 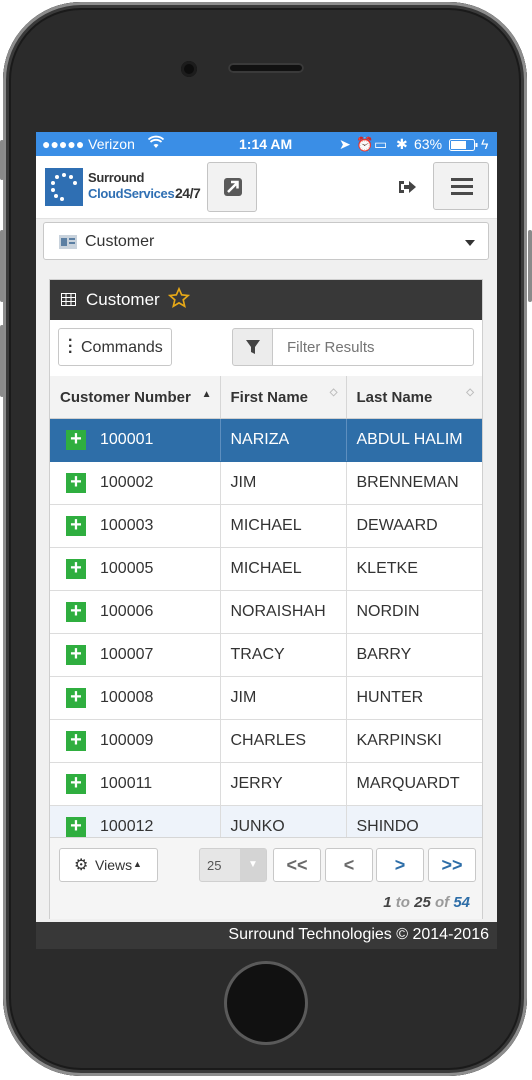 I want to click on gear-icon: ⚙, so click(x=81, y=865).